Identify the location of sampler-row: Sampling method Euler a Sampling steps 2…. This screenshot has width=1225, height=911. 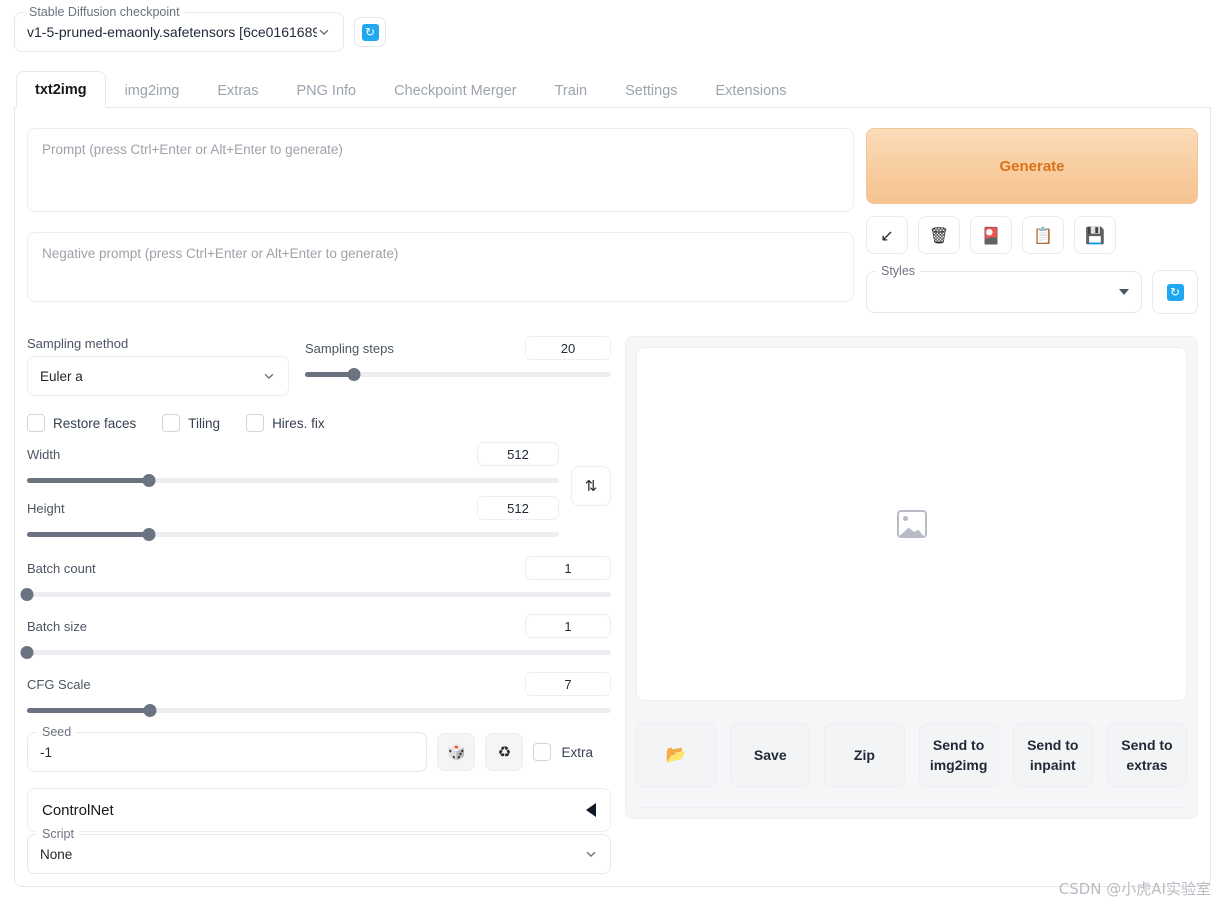
(319, 366).